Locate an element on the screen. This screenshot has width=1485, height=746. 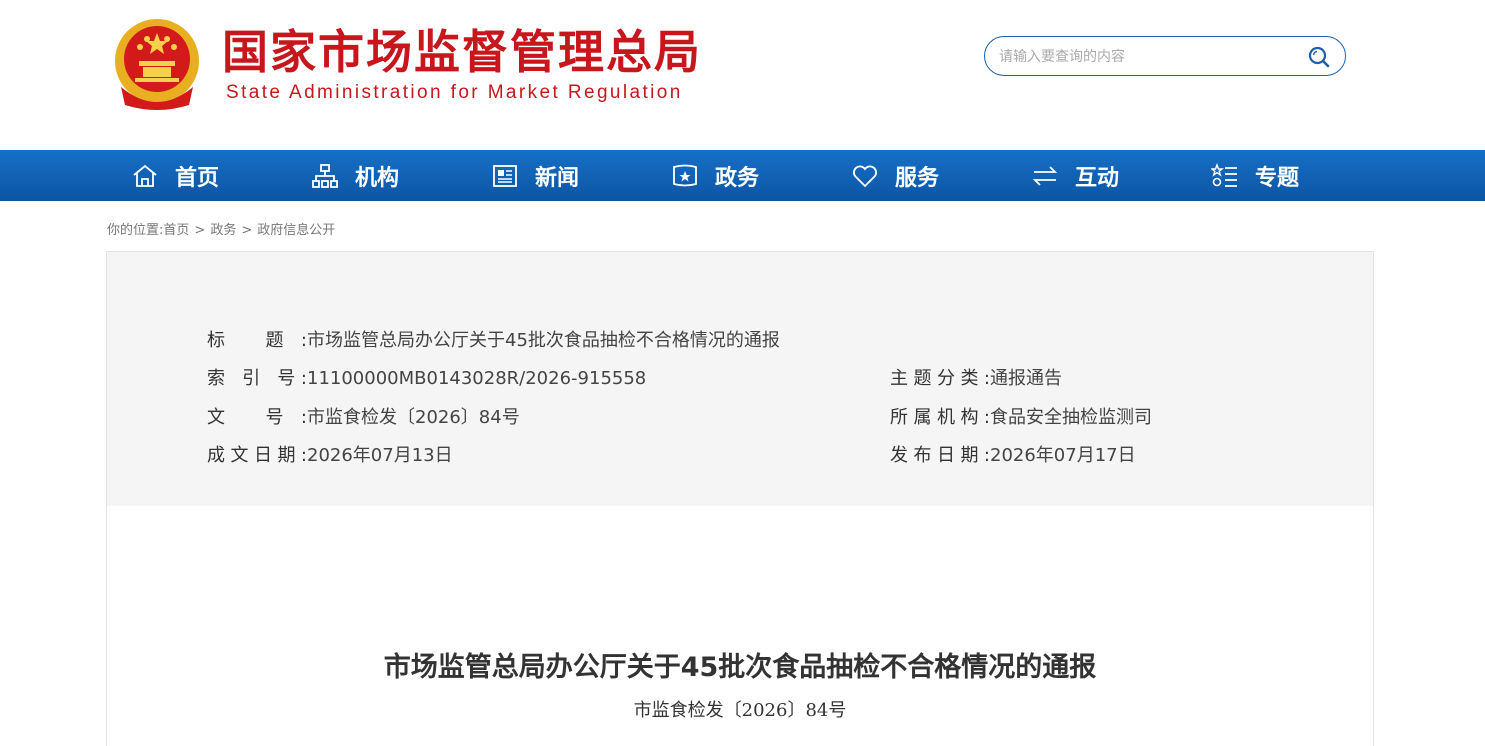
nav-item-topics: 专题 is located at coordinates (1255, 175).